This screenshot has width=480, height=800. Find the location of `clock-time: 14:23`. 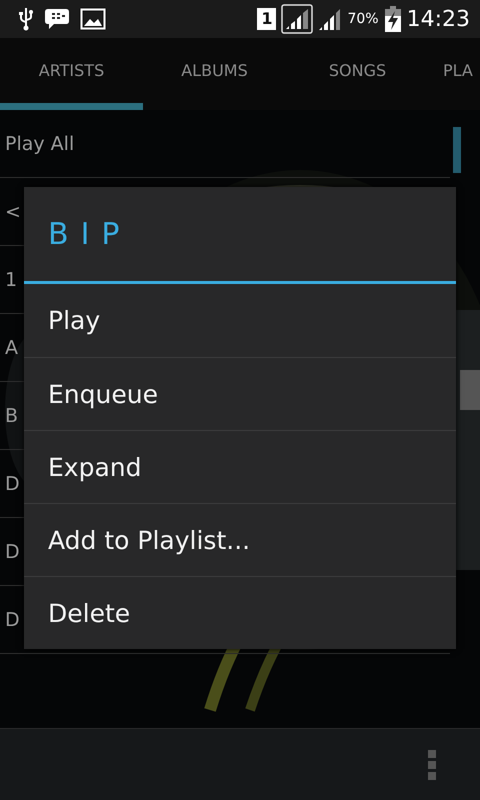

clock-time: 14:23 is located at coordinates (438, 19).